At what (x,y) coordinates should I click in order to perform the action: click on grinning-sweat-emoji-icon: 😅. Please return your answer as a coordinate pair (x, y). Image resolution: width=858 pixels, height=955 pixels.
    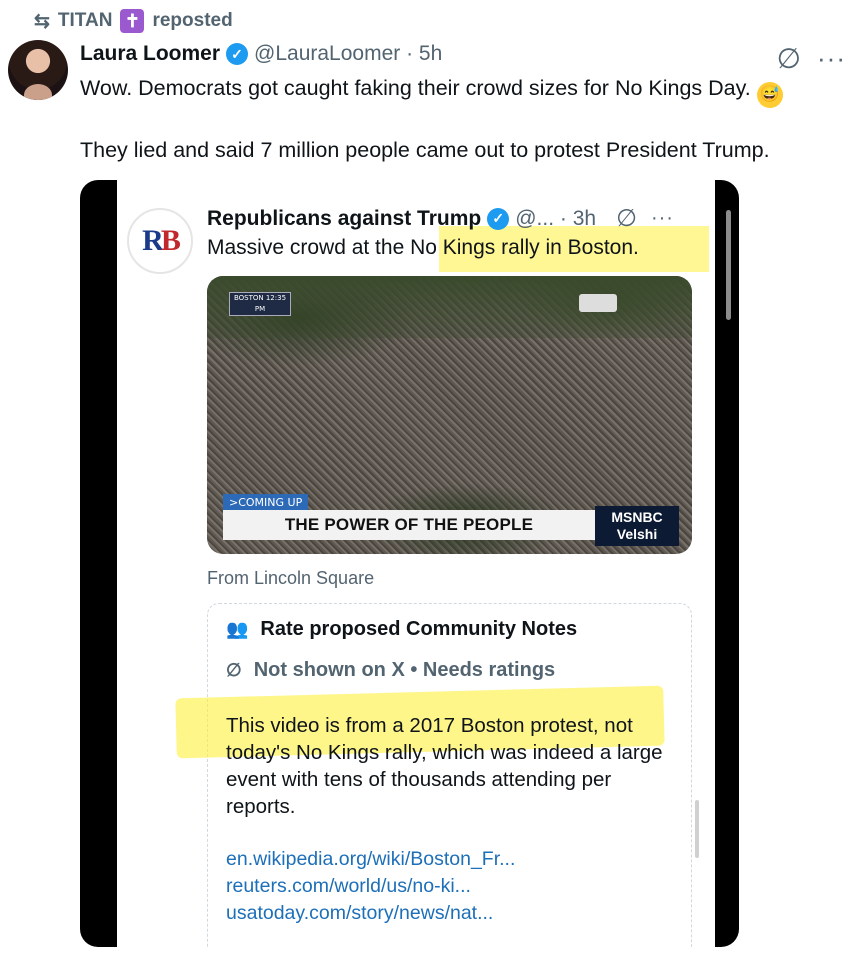
    Looking at the image, I should click on (769, 94).